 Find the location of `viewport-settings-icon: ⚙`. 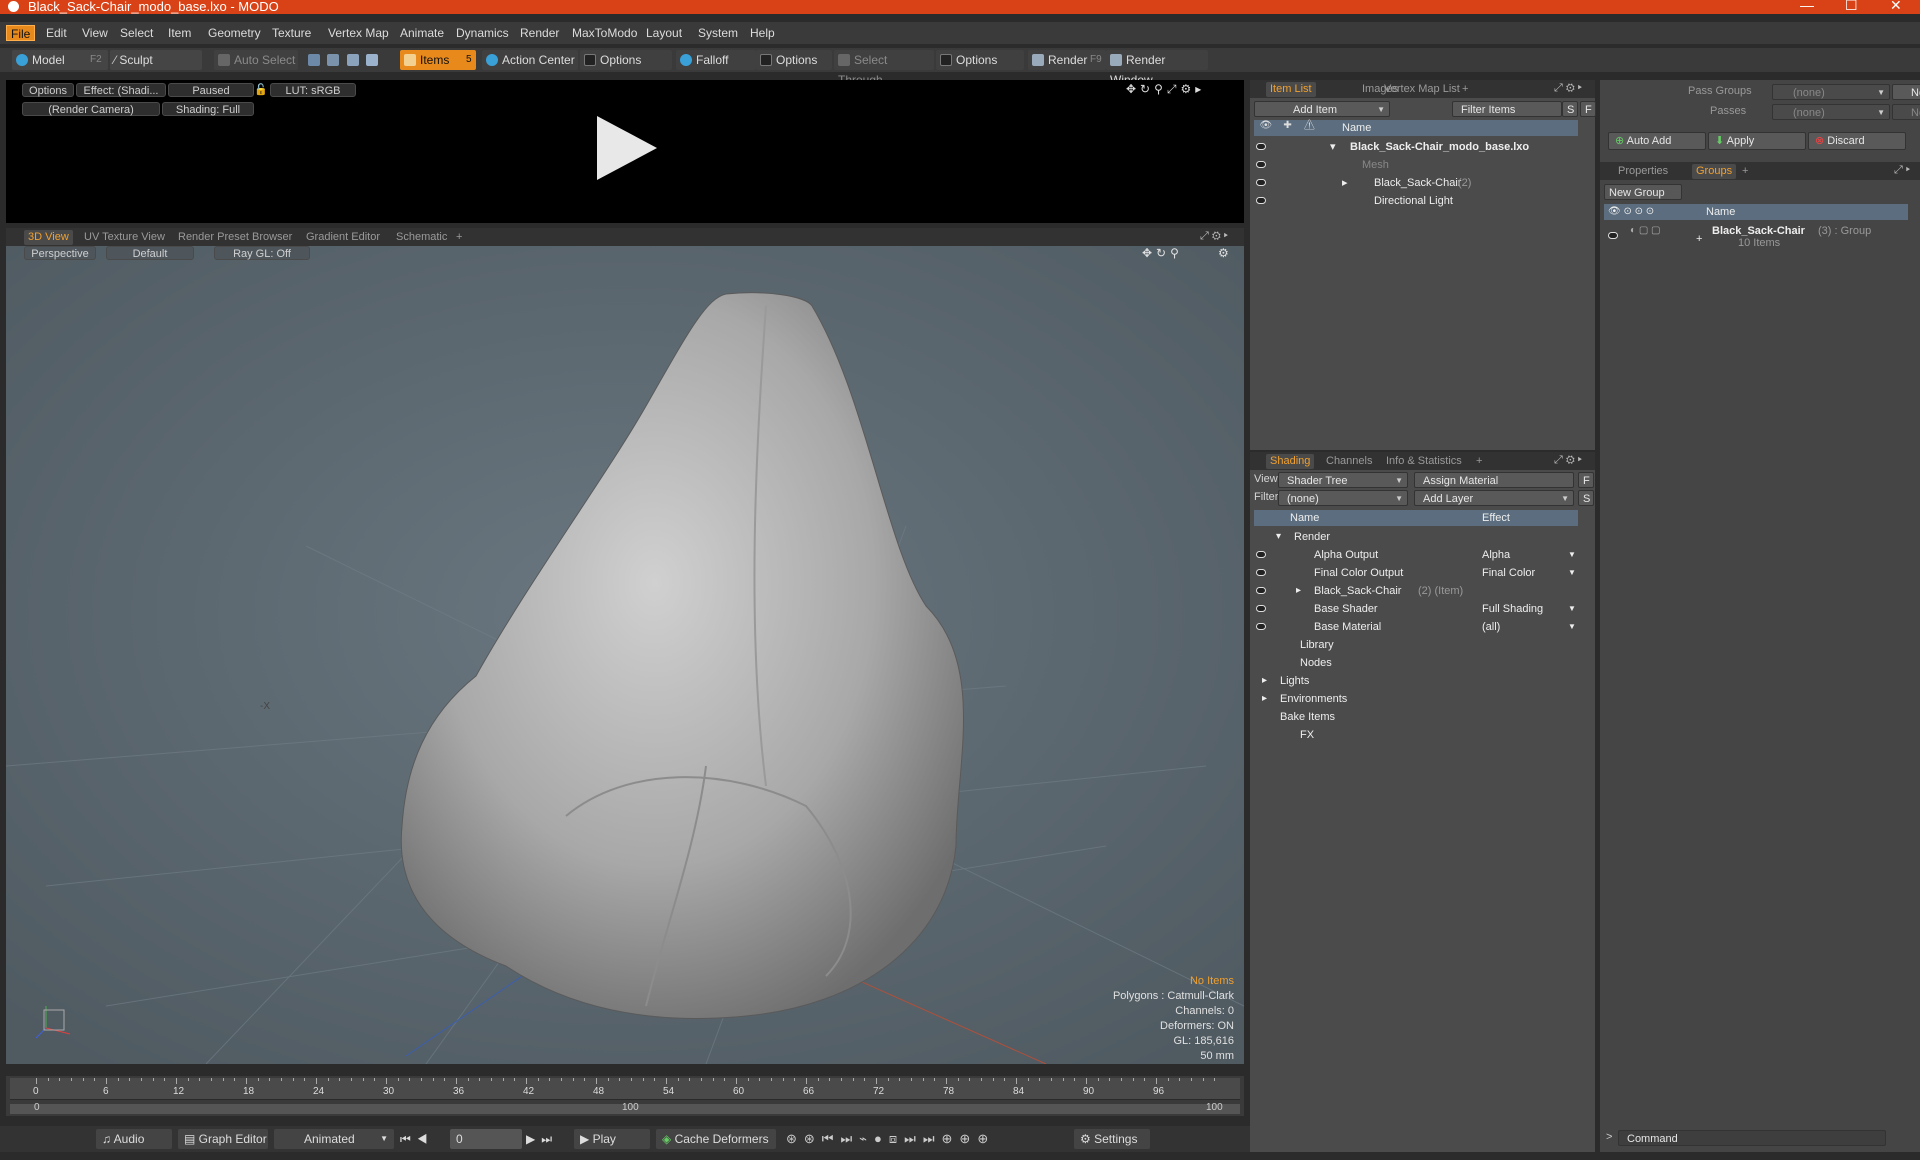

viewport-settings-icon: ⚙ is located at coordinates (1223, 253).